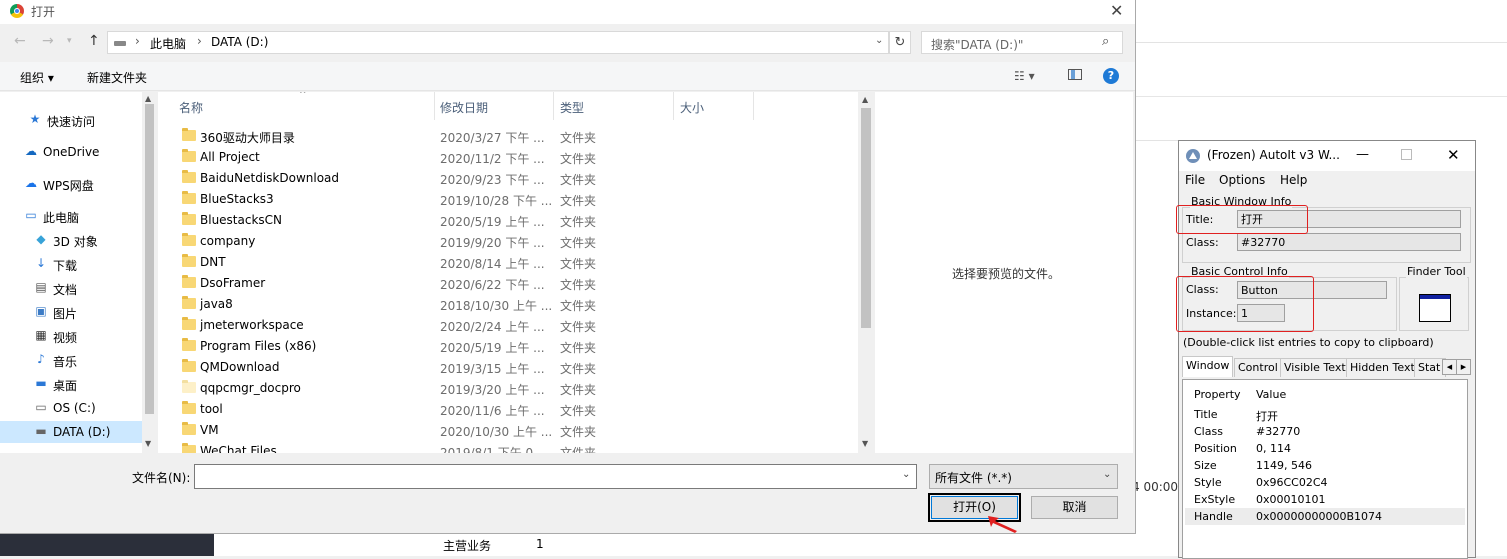 Image resolution: width=1507 pixels, height=559 pixels. I want to click on nav-item: ☁ WPS网盘, so click(71, 184).